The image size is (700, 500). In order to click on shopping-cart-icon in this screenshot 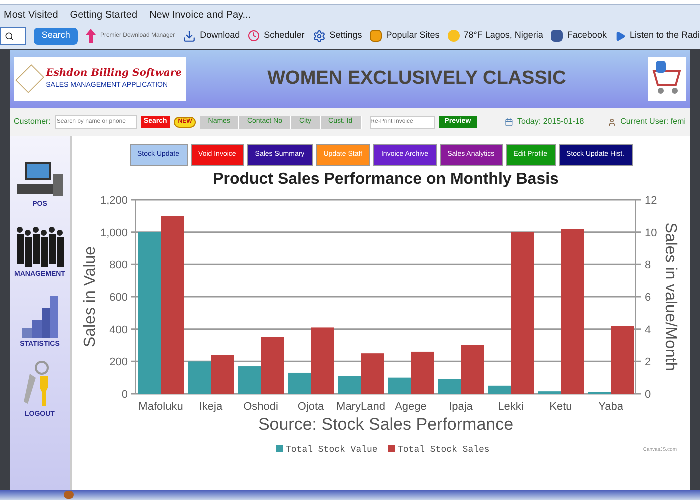, I will do `click(667, 79)`.